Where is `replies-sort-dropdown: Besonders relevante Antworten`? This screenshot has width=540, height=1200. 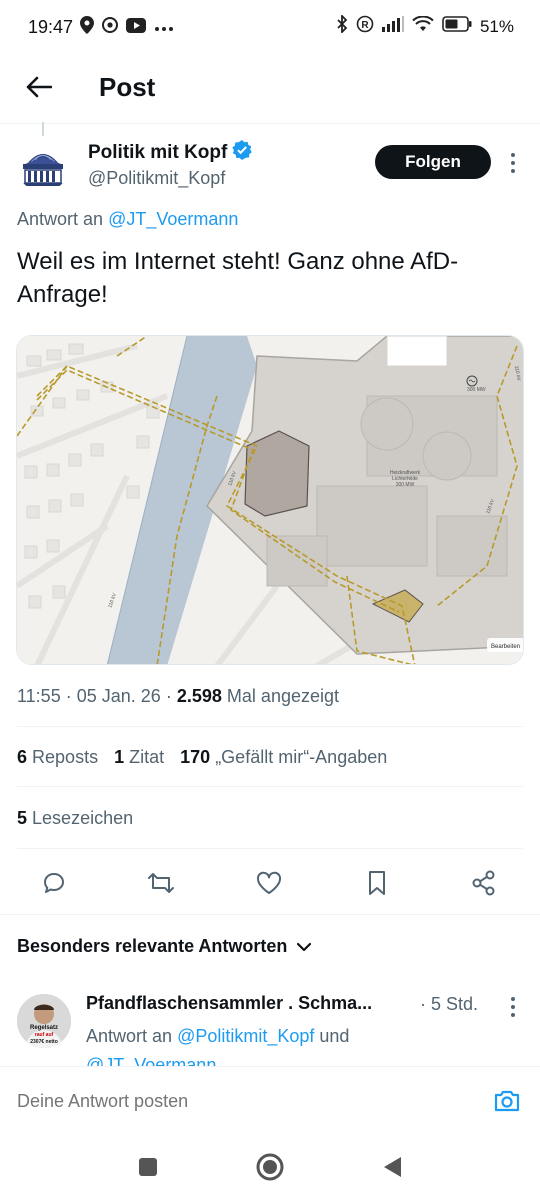
replies-sort-dropdown: Besonders relevante Antworten is located at coordinates (164, 946).